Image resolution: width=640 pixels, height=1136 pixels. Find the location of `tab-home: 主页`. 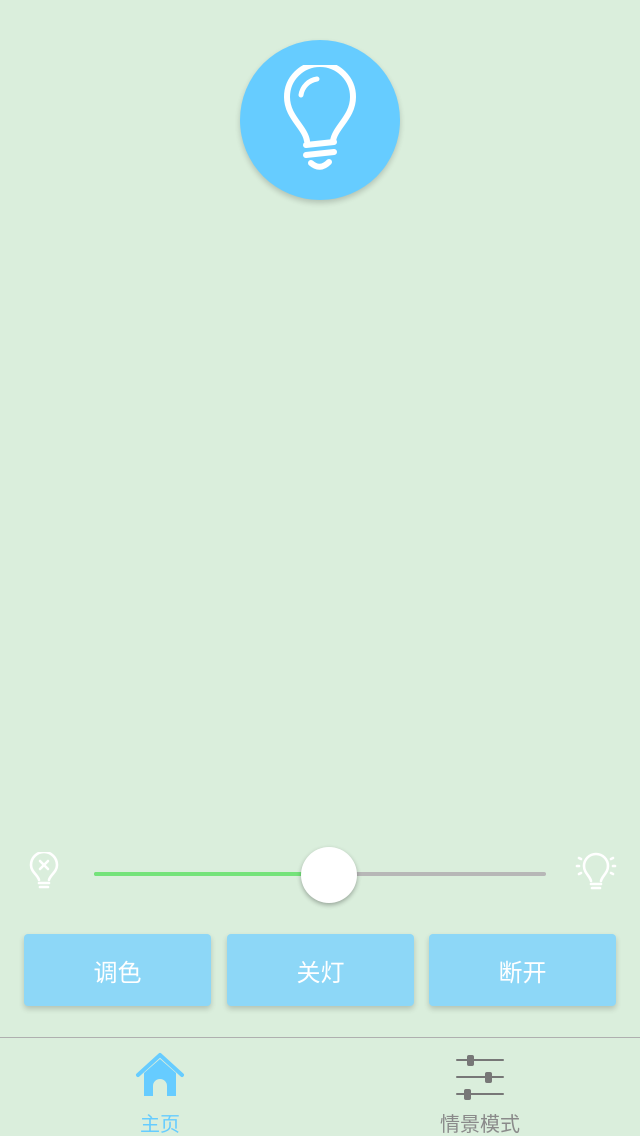

tab-home: 主页 is located at coordinates (160, 1087).